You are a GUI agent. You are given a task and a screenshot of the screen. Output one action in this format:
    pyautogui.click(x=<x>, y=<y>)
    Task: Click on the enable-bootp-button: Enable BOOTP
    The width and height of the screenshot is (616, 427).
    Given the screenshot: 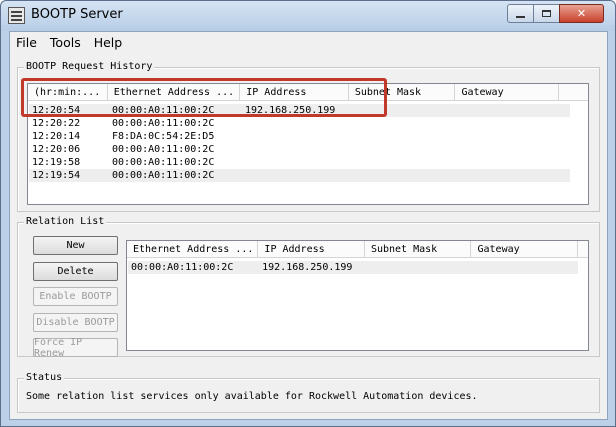 What is the action you would take?
    pyautogui.click(x=75, y=296)
    